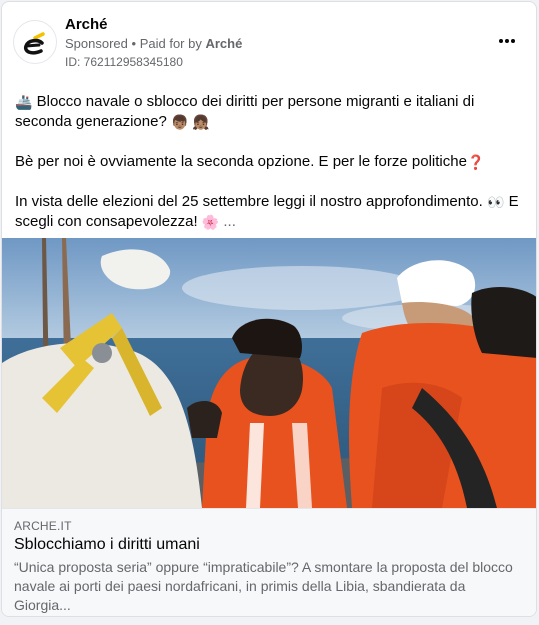 The width and height of the screenshot is (539, 625). What do you see at coordinates (495, 202) in the screenshot?
I see `eyes-icon: 👀` at bounding box center [495, 202].